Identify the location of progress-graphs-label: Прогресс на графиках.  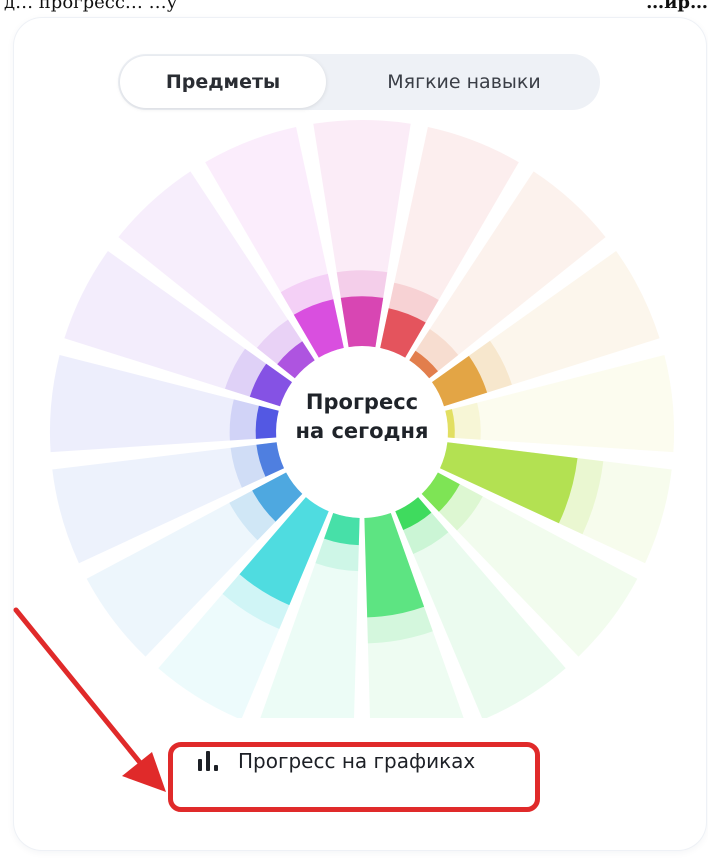
(357, 761).